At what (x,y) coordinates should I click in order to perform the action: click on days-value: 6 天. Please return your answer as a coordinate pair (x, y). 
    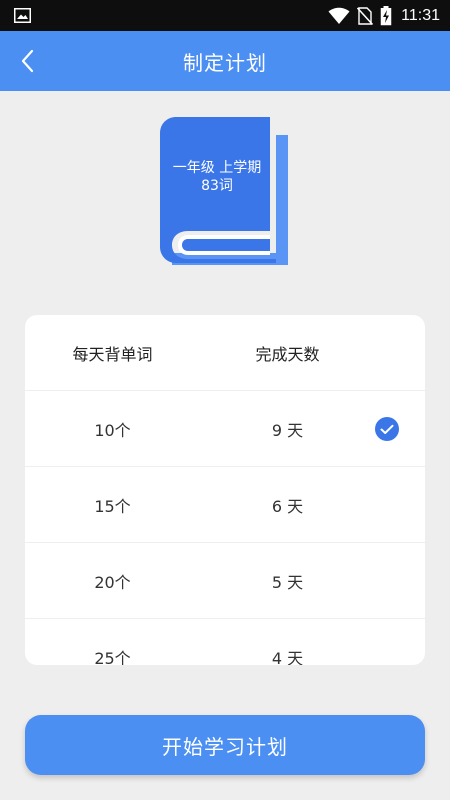
    Looking at the image, I should click on (287, 506).